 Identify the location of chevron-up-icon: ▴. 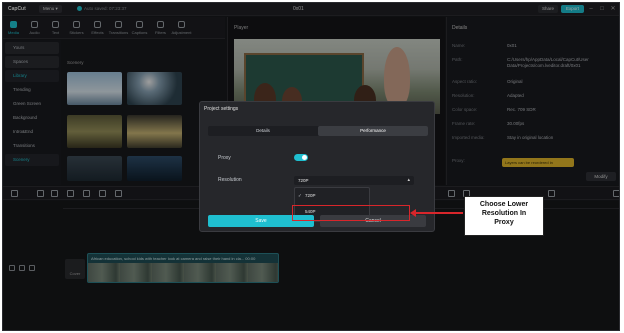
(408, 180).